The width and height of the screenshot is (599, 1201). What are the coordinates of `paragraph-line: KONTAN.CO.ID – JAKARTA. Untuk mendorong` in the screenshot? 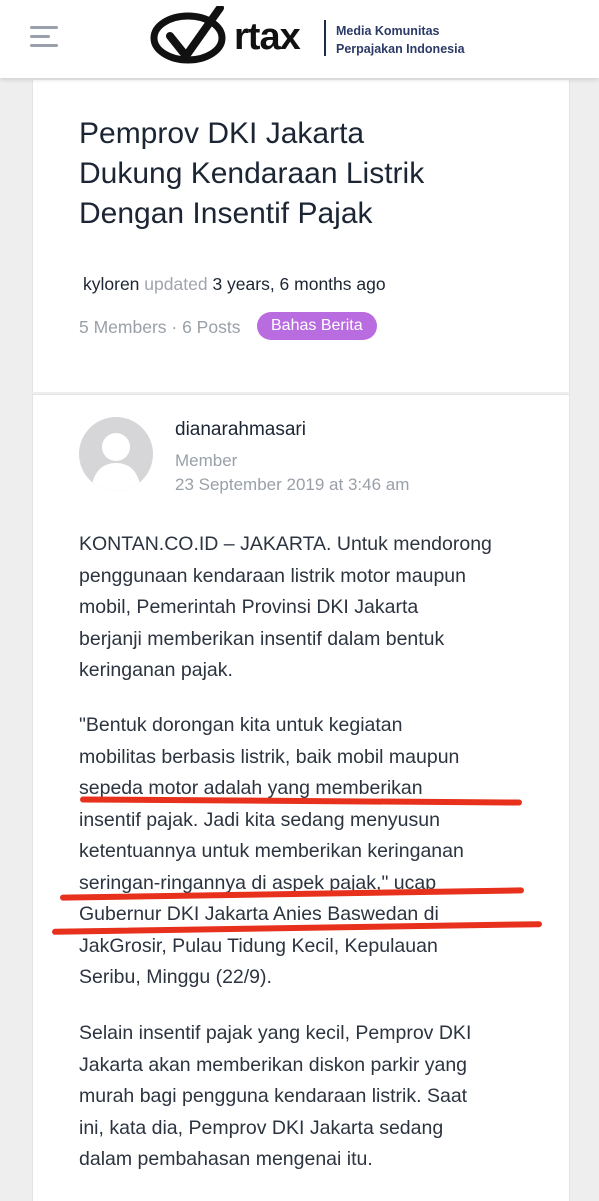 It's located at (285, 544).